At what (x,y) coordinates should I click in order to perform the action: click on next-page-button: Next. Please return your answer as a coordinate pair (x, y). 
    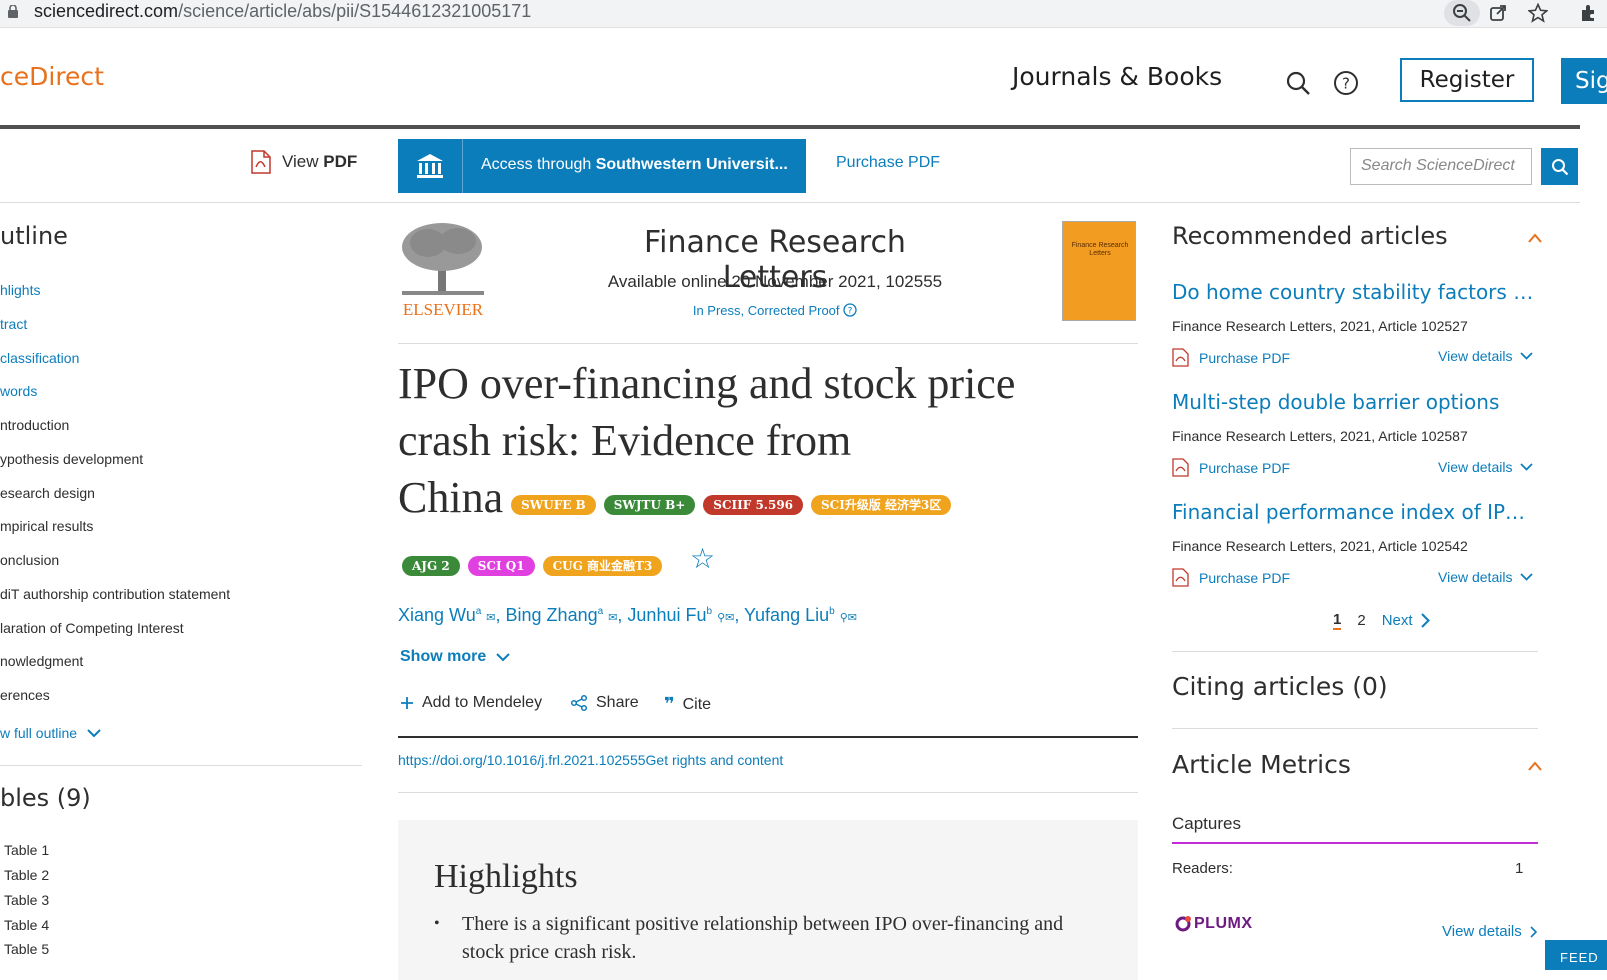
    Looking at the image, I should click on (1406, 620).